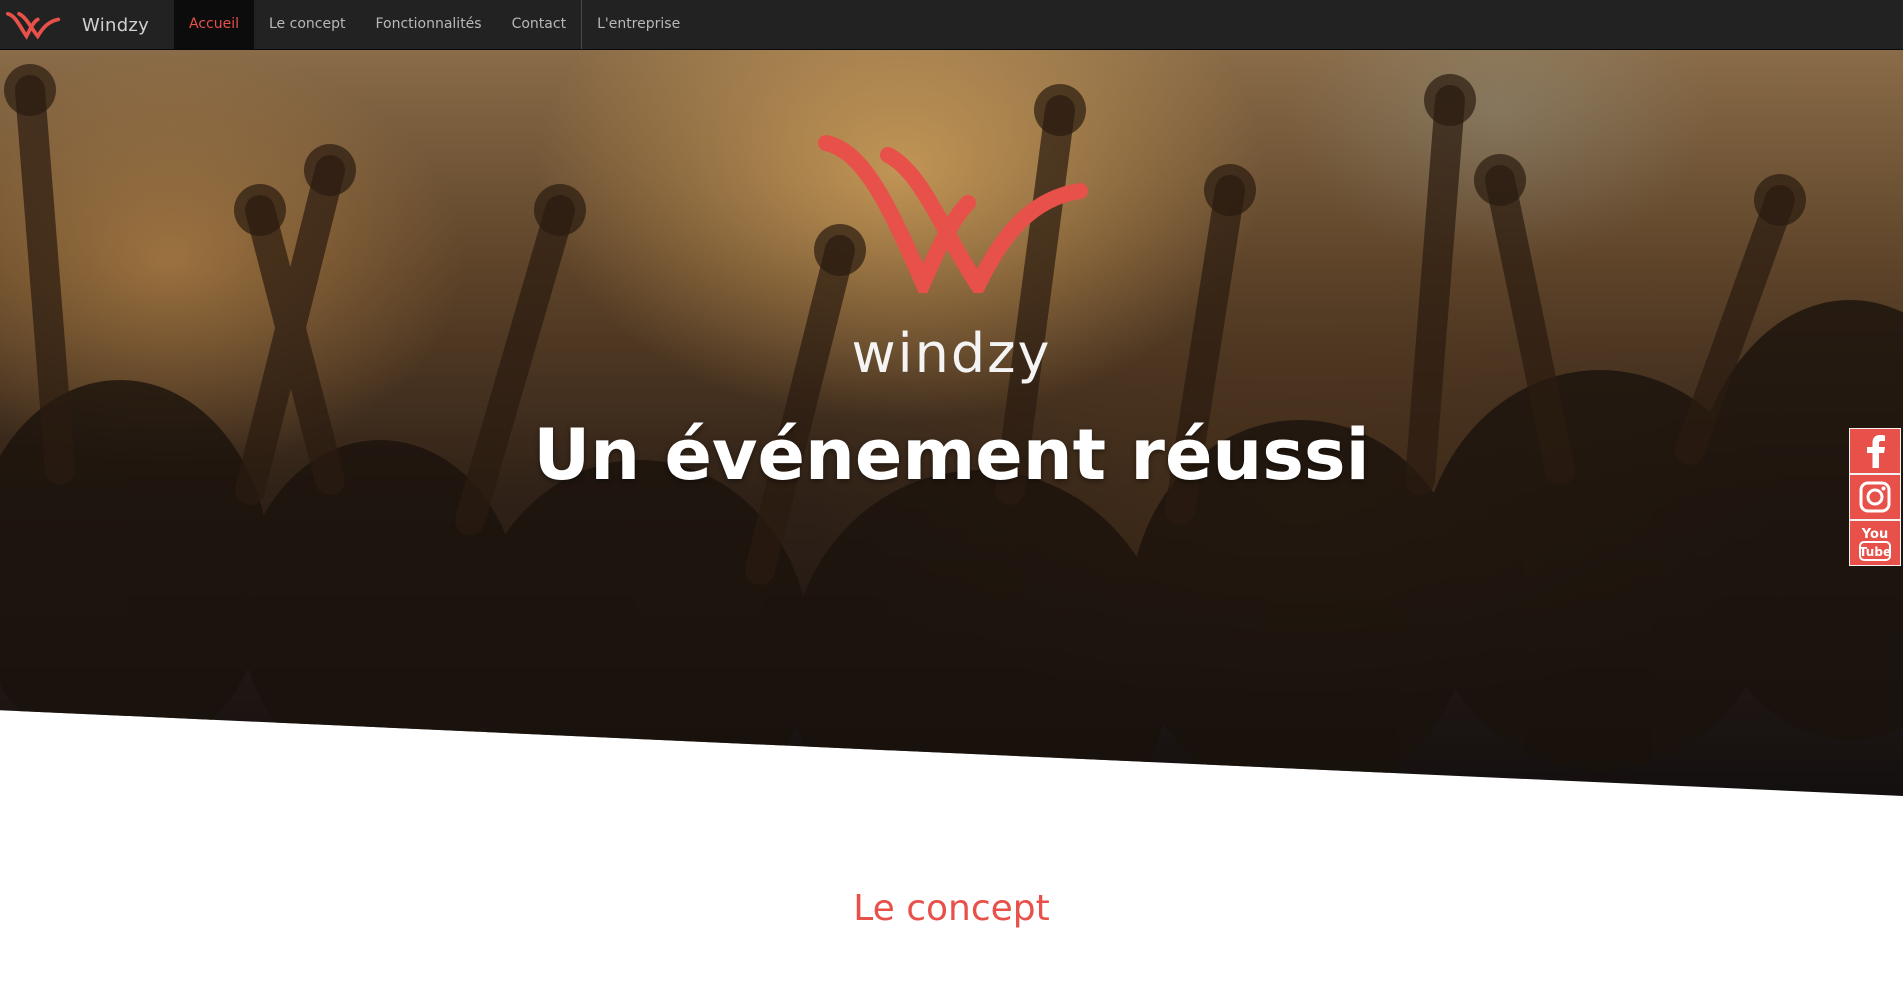  What do you see at coordinates (77, 25) in the screenshot?
I see `brand: Windzy` at bounding box center [77, 25].